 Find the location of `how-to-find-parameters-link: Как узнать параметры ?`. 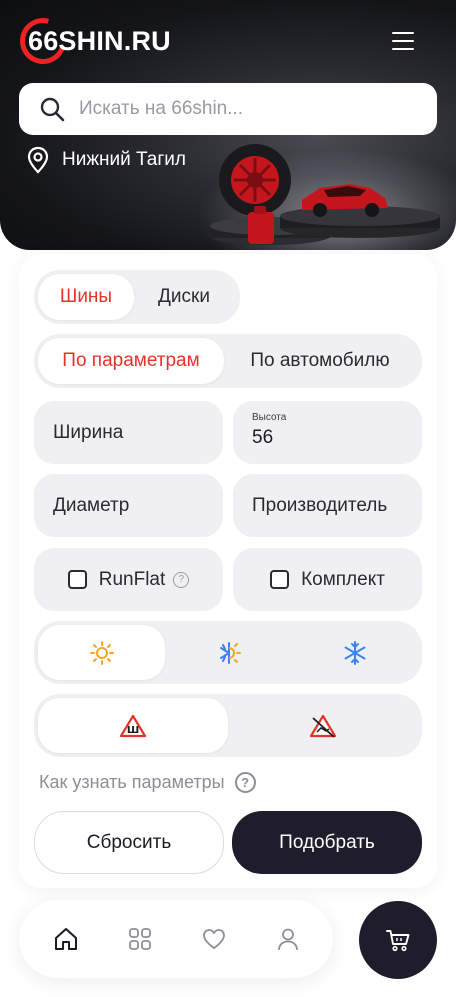

how-to-find-parameters-link: Как узнать параметры ? is located at coordinates (147, 782).